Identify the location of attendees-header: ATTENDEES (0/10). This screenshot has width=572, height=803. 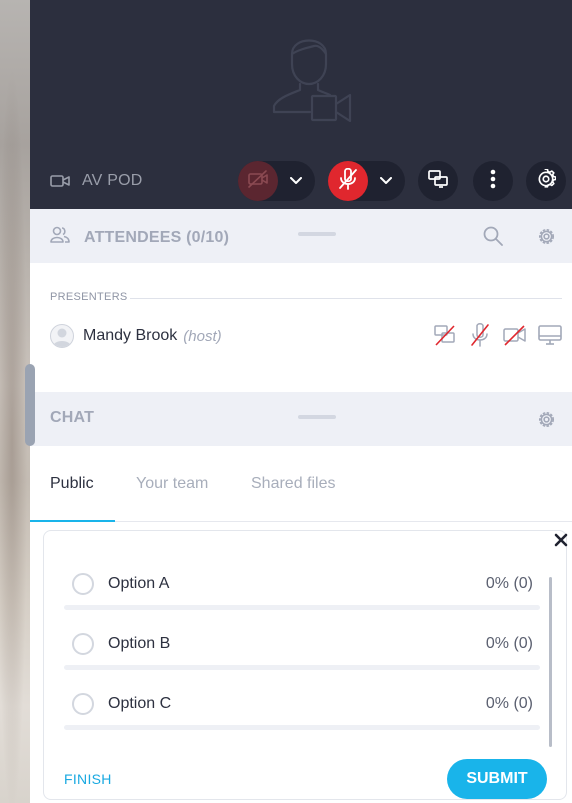
(301, 236).